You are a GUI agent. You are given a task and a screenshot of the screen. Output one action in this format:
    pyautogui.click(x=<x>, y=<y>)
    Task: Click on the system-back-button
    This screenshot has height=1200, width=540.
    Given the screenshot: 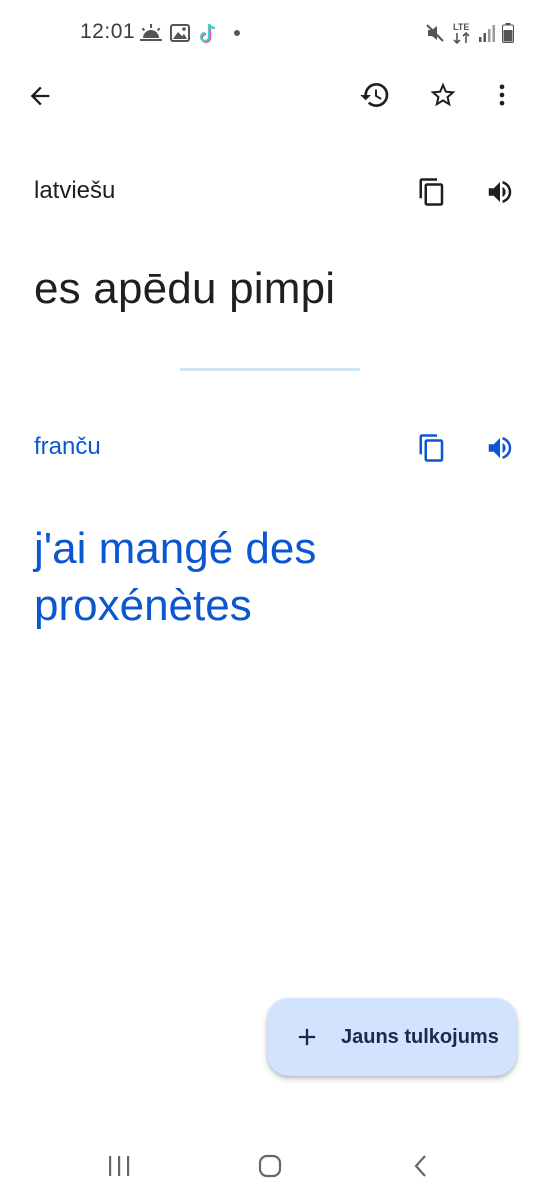 What is the action you would take?
    pyautogui.click(x=421, y=1166)
    